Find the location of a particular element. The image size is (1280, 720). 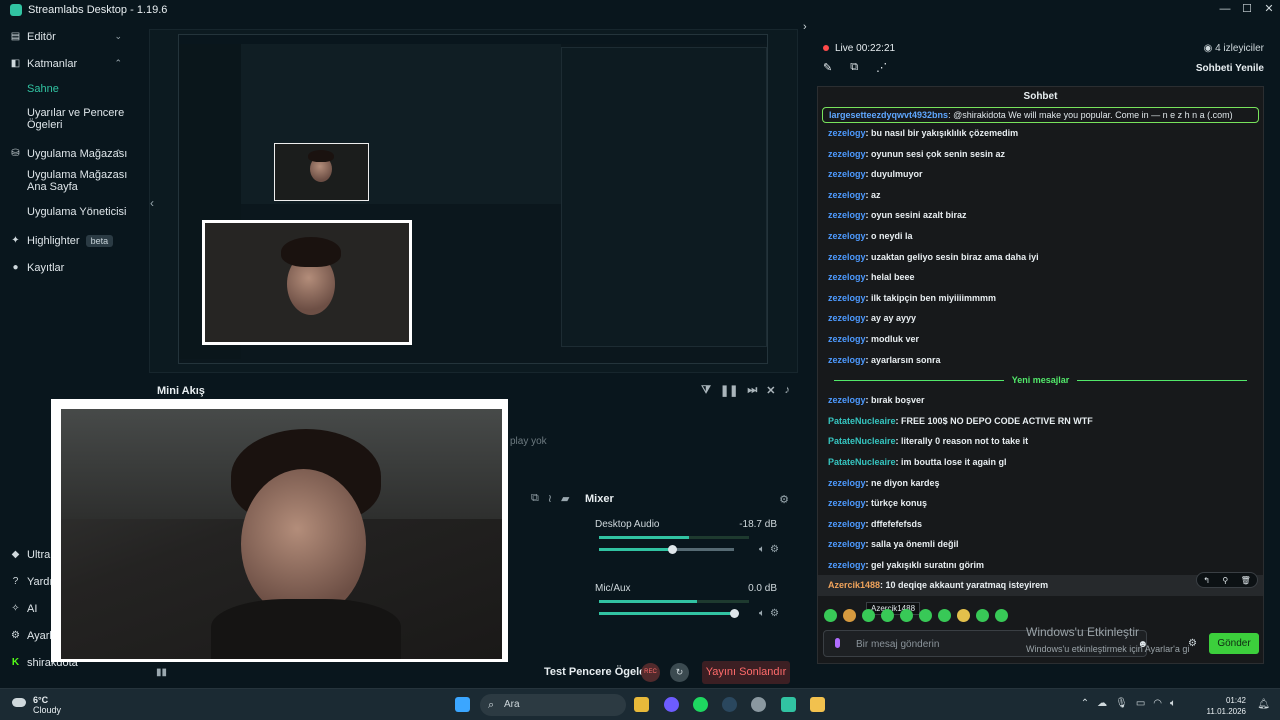

battery-icon: ▭ is located at coordinates (1140, 703).